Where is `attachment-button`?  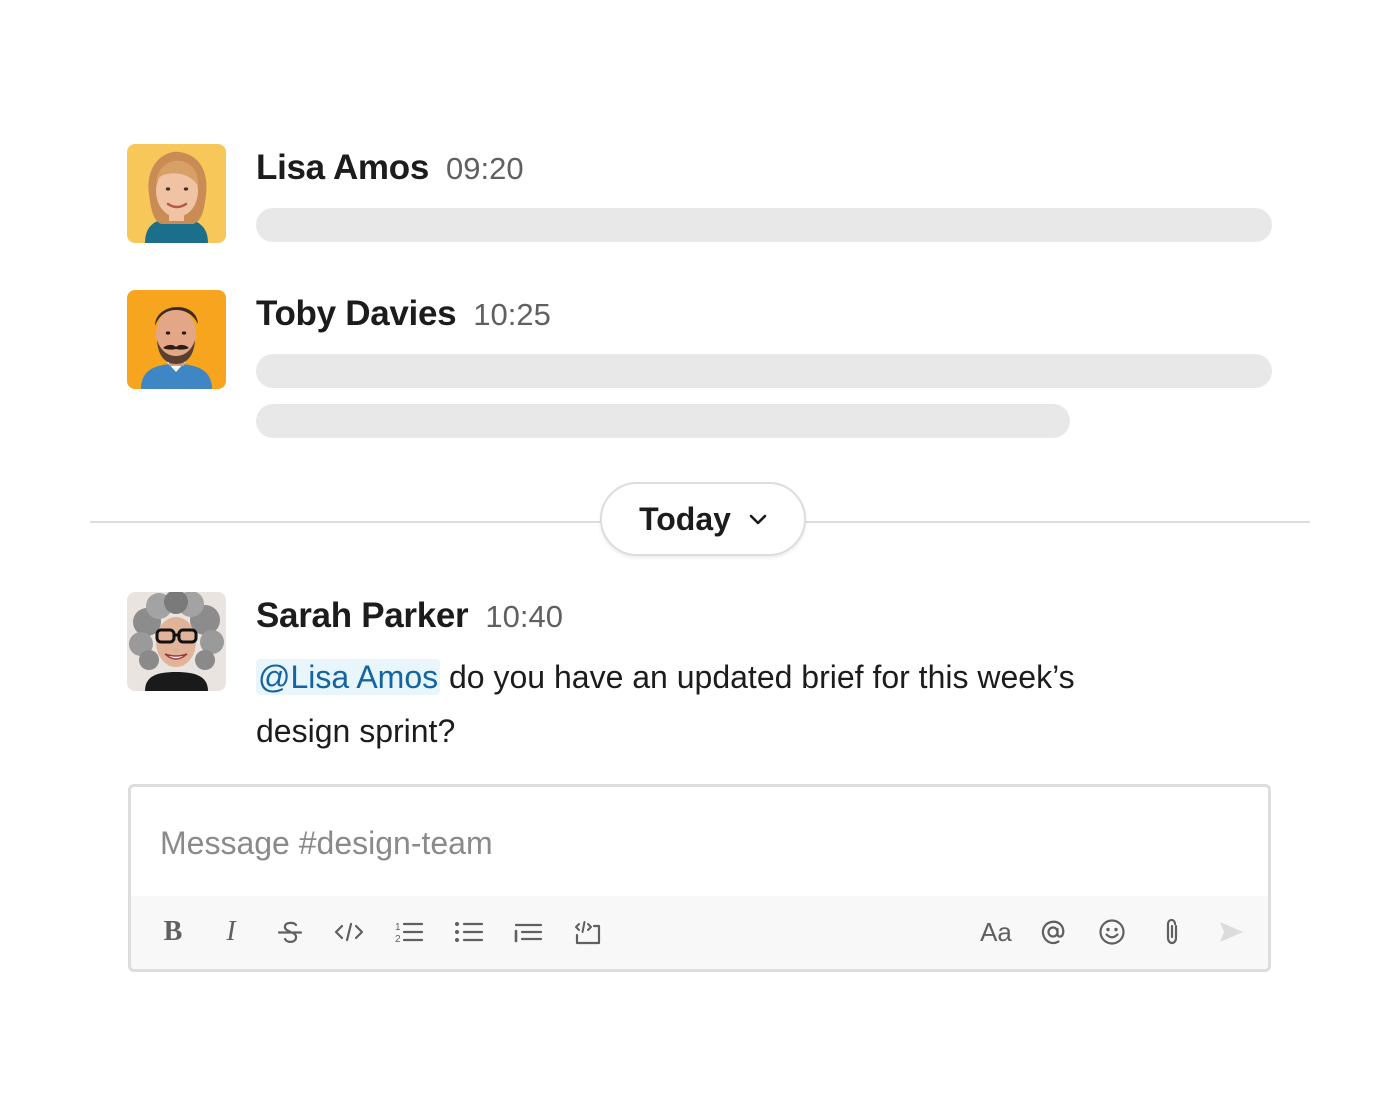 attachment-button is located at coordinates (1172, 932).